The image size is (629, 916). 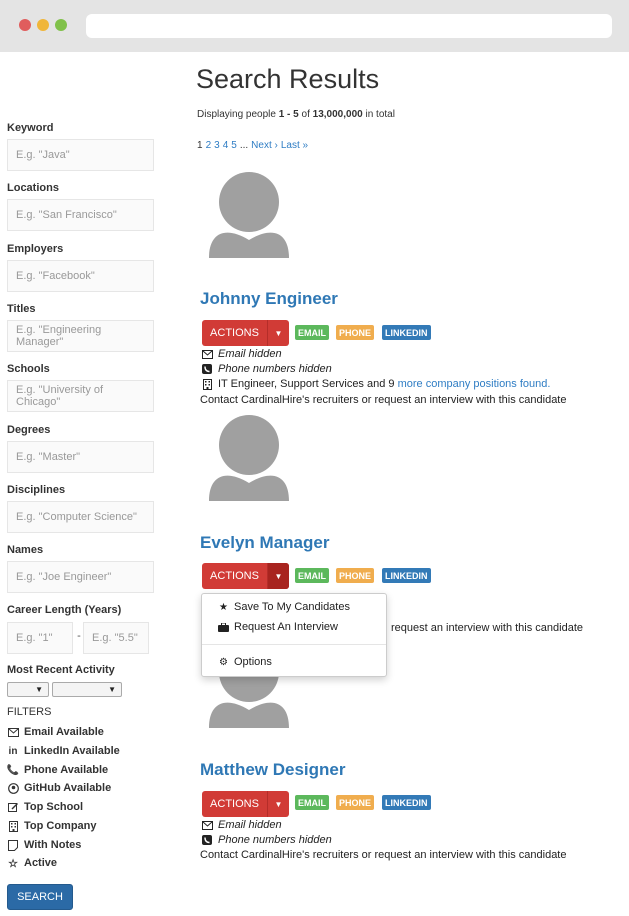 I want to click on address-bar, so click(x=349, y=26).